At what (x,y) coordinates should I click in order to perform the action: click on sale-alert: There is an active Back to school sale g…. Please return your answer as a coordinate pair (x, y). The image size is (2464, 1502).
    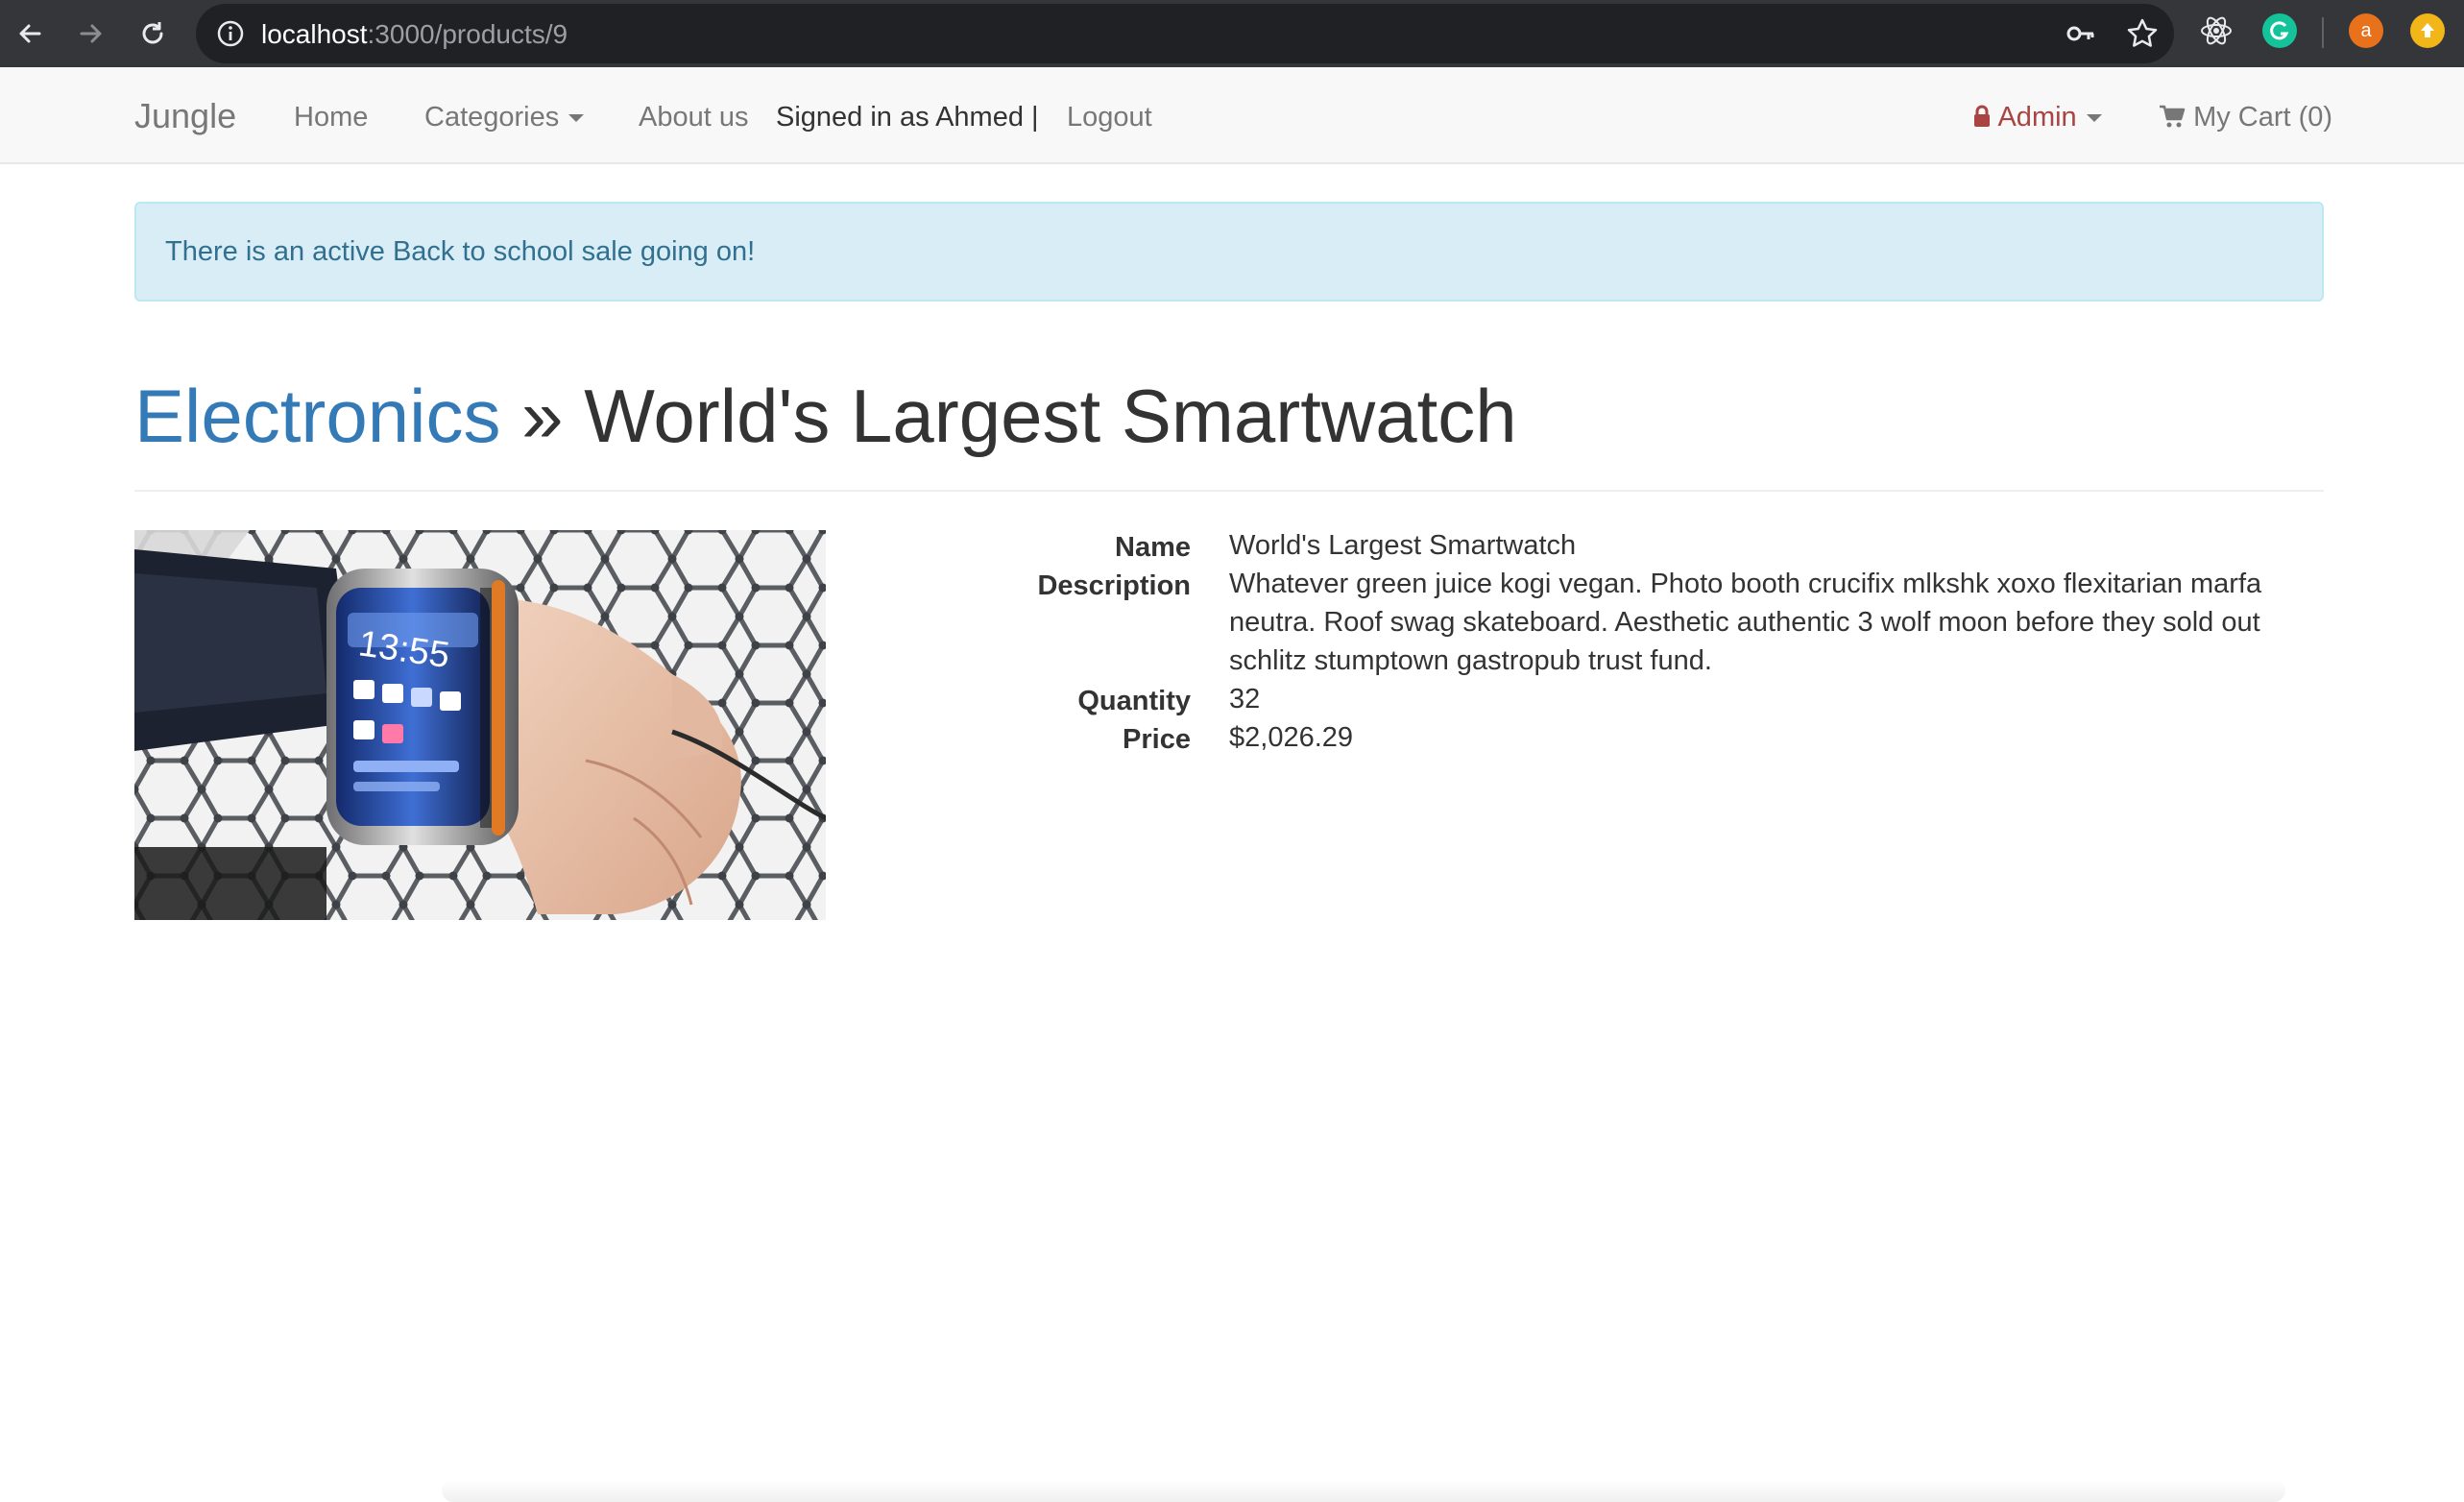
    Looking at the image, I should click on (1229, 252).